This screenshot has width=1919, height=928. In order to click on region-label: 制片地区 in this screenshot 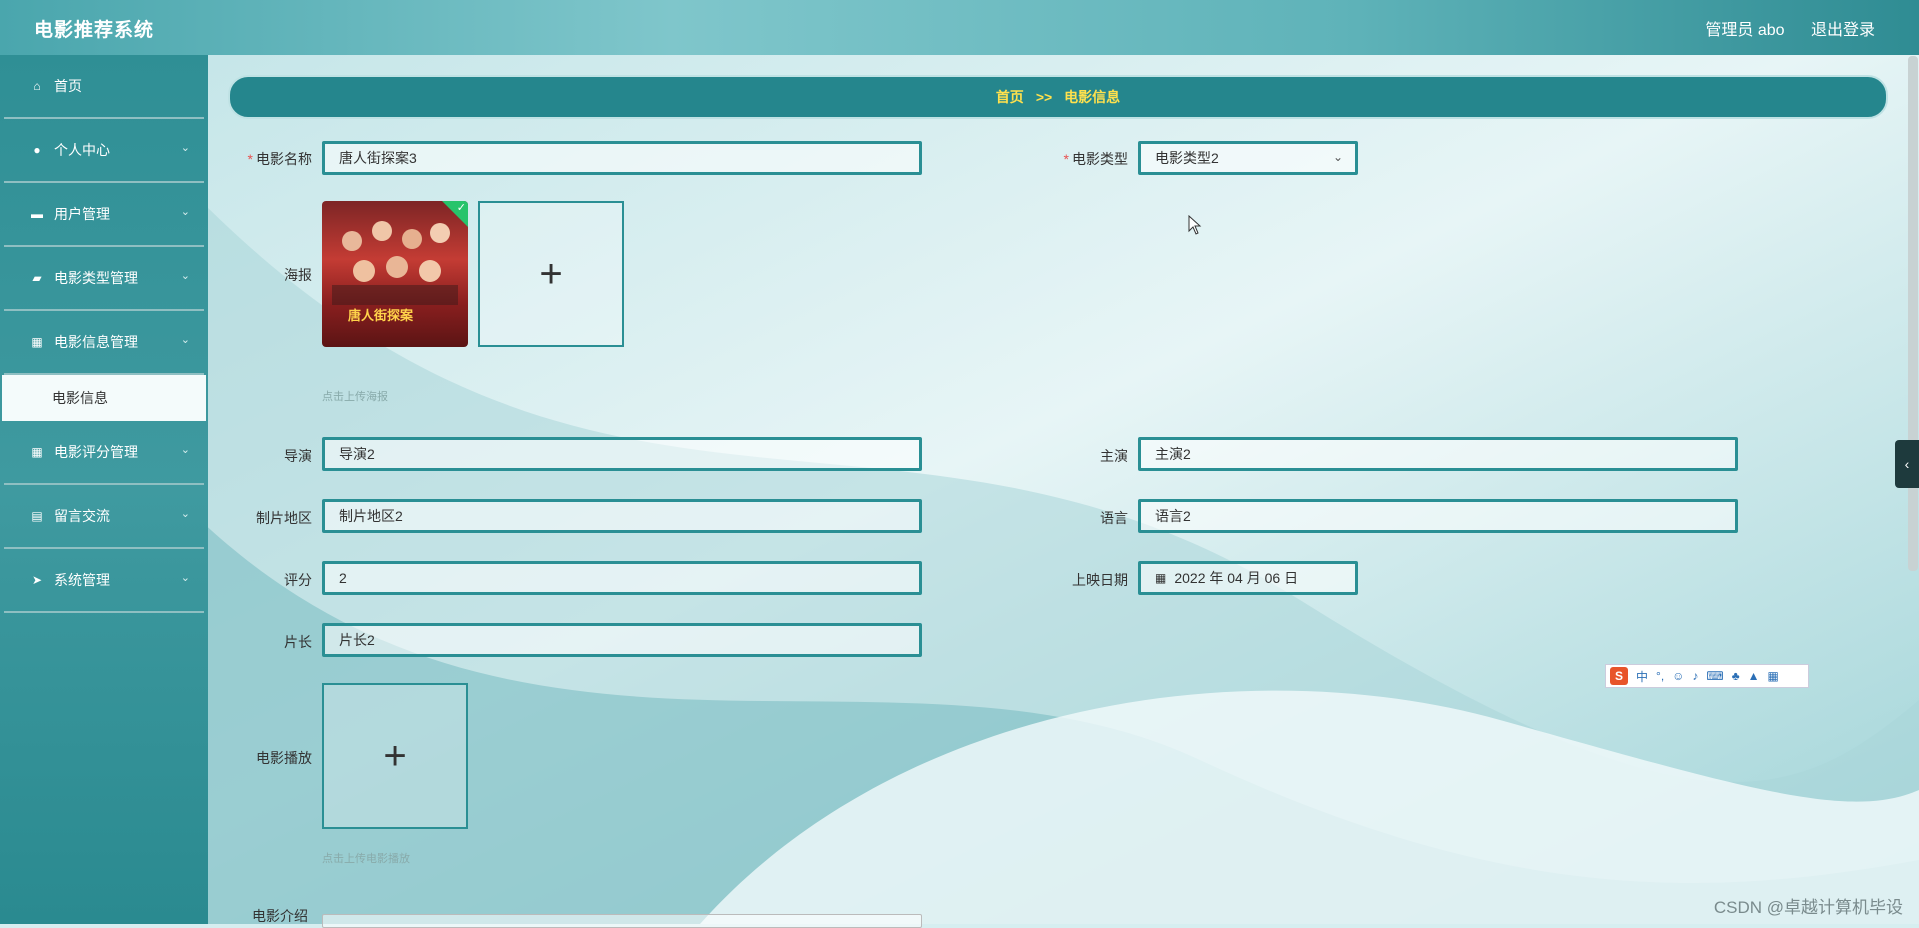, I will do `click(284, 518)`.